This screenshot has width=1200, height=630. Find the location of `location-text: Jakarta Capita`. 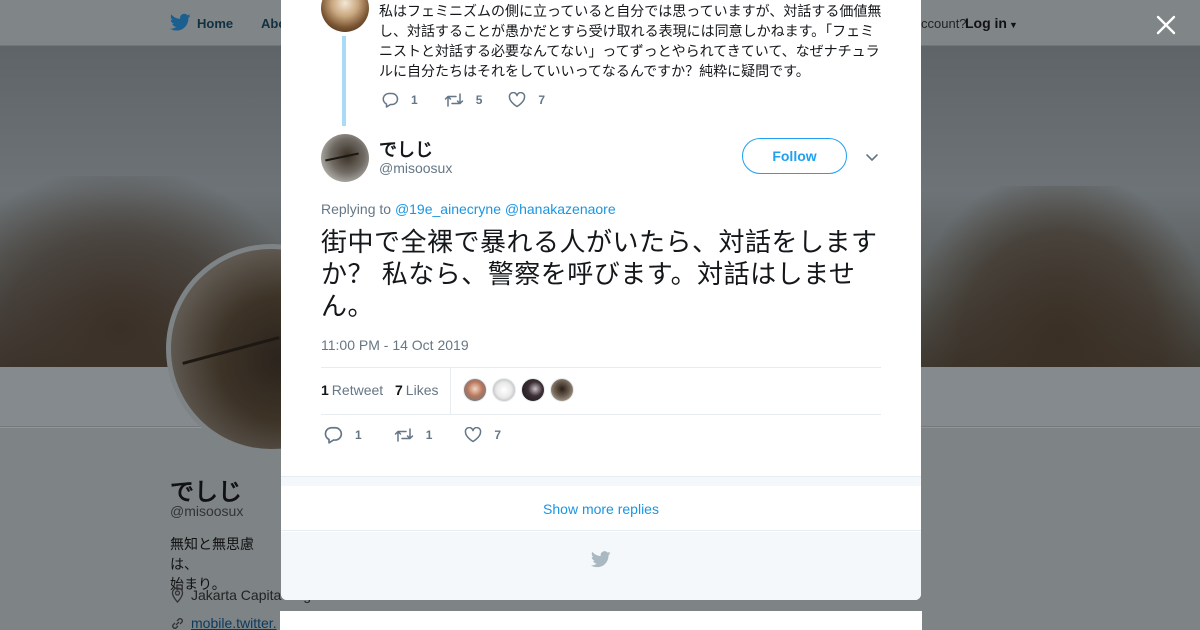

location-text: Jakarta Capita is located at coordinates (236, 595).